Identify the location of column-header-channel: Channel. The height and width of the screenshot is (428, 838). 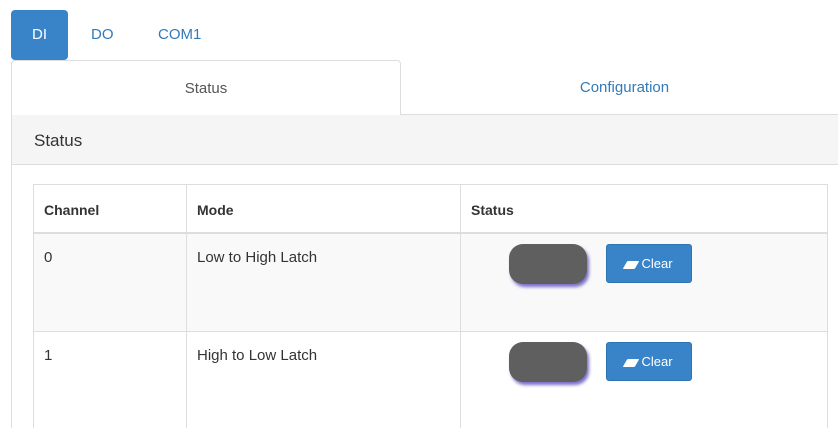
(110, 209).